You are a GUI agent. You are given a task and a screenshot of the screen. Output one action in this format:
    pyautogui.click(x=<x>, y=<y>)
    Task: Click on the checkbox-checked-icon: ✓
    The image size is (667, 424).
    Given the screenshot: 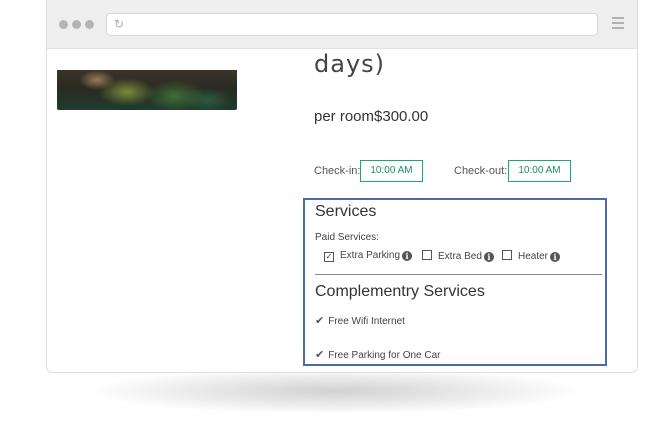 What is the action you would take?
    pyautogui.click(x=329, y=257)
    